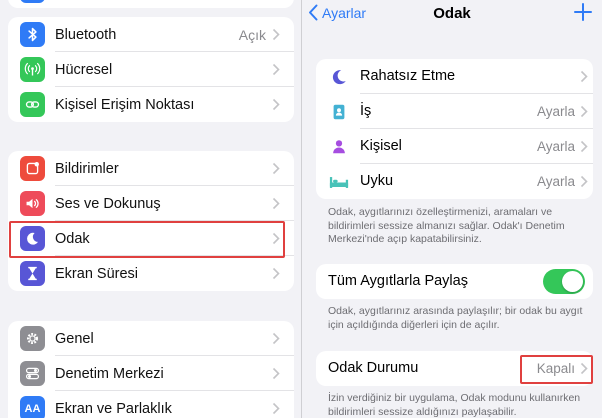  I want to click on settings-row-control-center: Denetim Merkezi, so click(151, 373).